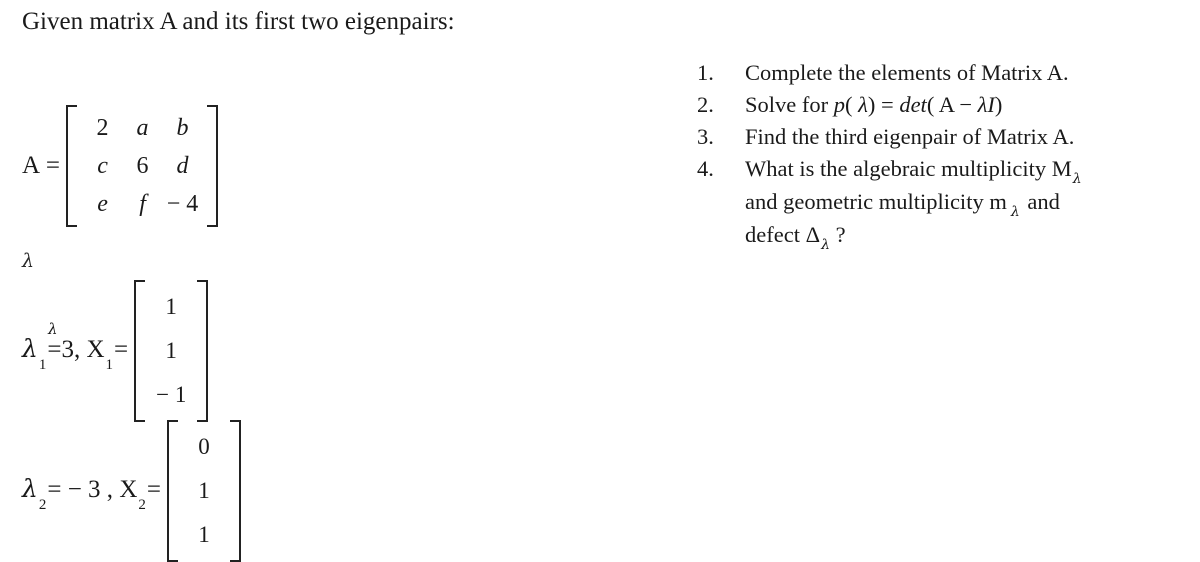 This screenshot has width=1200, height=562. What do you see at coordinates (41, 165) in the screenshot?
I see `matrix-a-label: A =` at bounding box center [41, 165].